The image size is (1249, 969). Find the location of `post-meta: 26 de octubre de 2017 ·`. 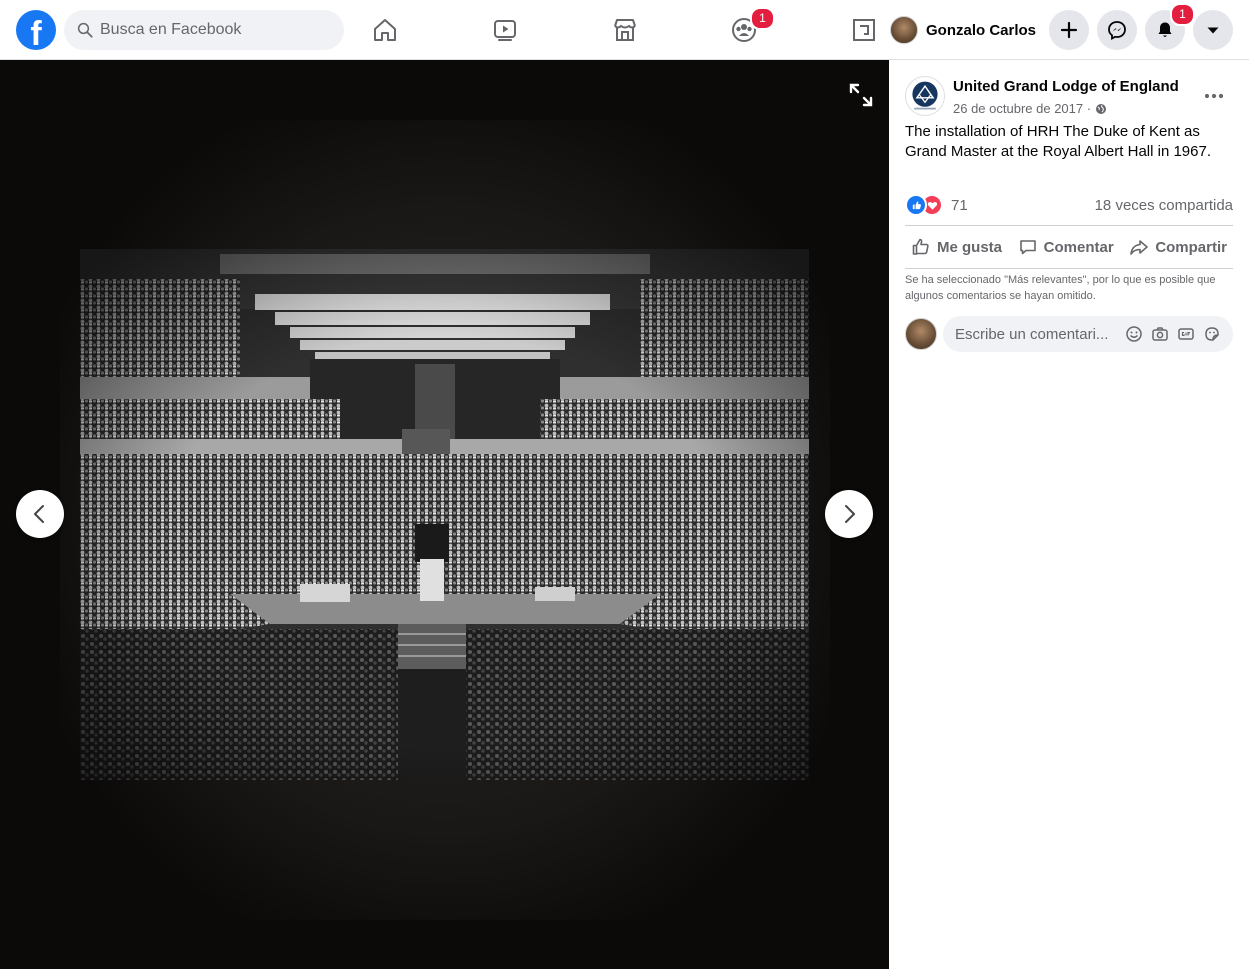

post-meta: 26 de octubre de 2017 · is located at coordinates (1030, 108).